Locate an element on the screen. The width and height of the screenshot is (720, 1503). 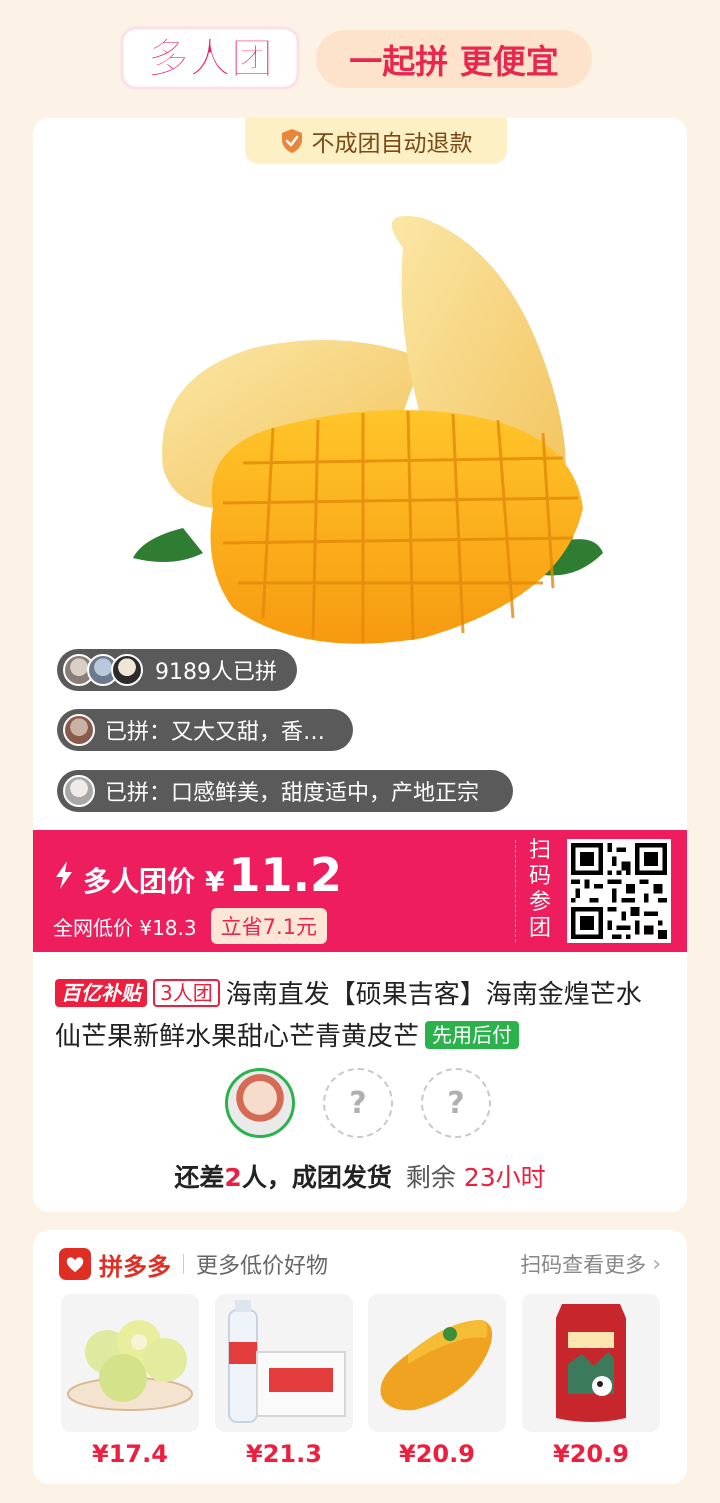
qr-code-icon is located at coordinates (619, 891).